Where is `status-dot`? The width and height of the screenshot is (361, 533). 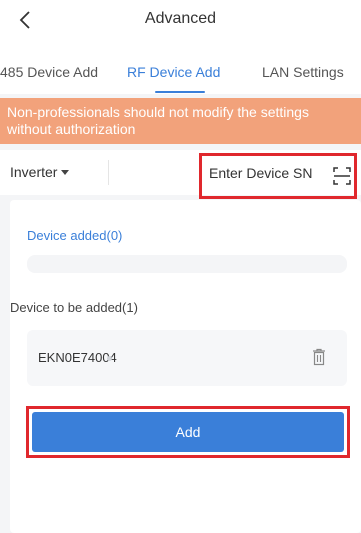
status-dot is located at coordinates (109, 358).